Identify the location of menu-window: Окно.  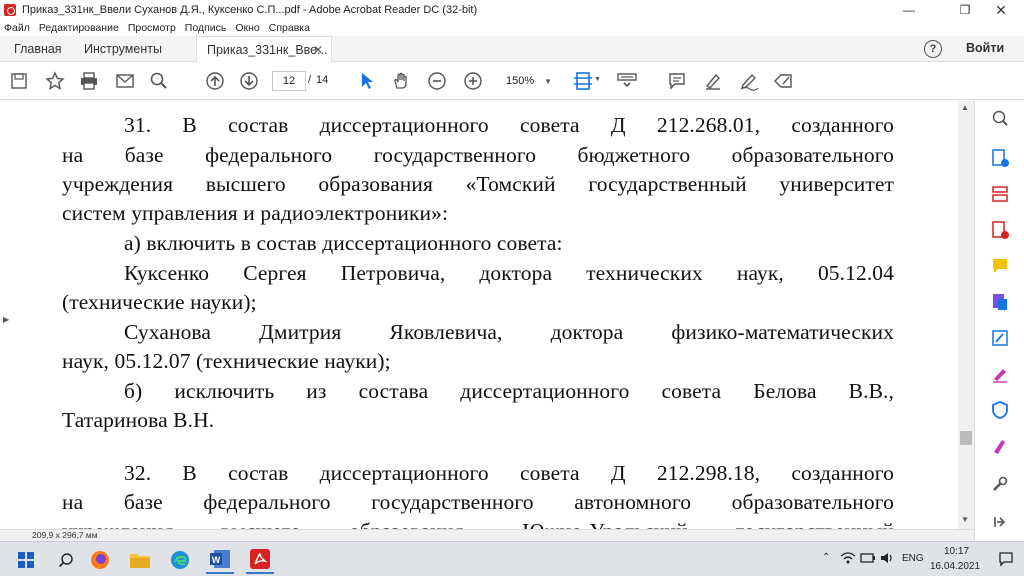
(247, 28).